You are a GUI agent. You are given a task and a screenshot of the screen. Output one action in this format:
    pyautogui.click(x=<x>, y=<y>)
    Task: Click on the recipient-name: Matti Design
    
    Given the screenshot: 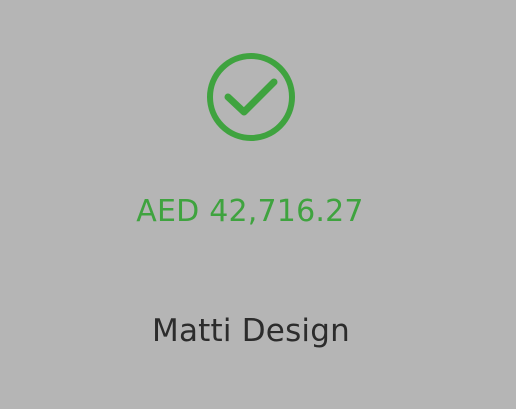 What is the action you would take?
    pyautogui.click(x=251, y=331)
    